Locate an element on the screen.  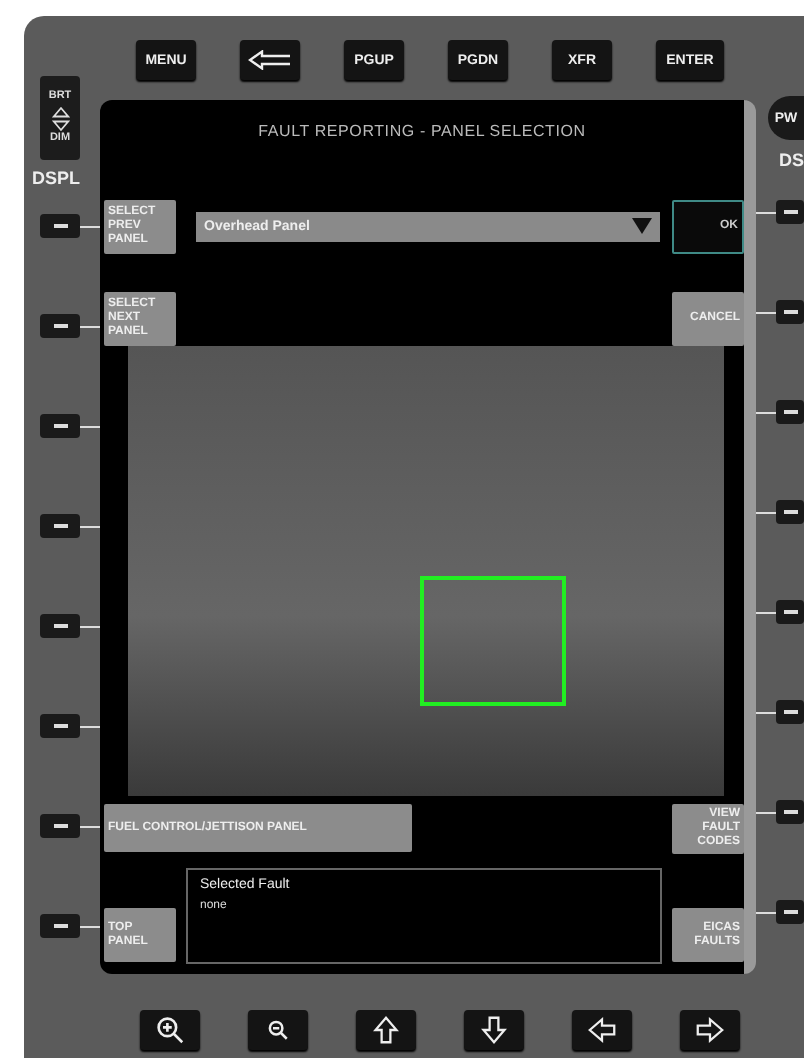
zoom-in-icon is located at coordinates (170, 1030).